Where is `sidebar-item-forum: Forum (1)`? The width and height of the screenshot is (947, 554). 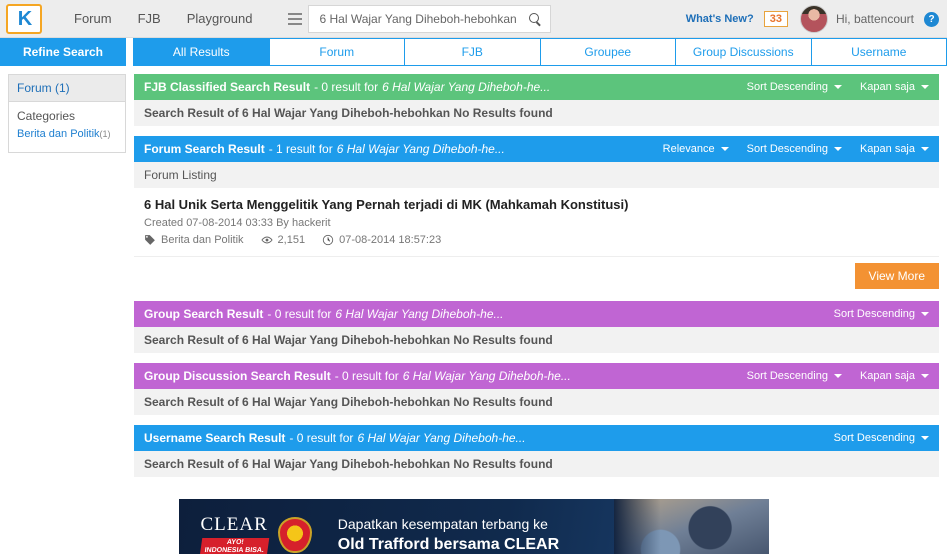 sidebar-item-forum: Forum (1) is located at coordinates (67, 88).